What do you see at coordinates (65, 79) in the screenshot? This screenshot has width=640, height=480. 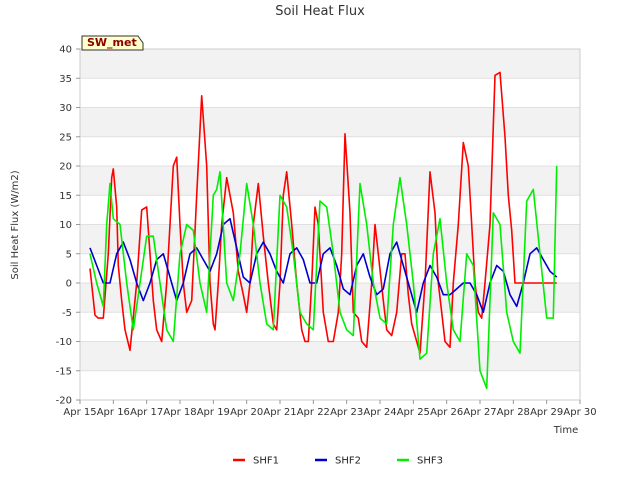 I see `y-tick-label: 35` at bounding box center [65, 79].